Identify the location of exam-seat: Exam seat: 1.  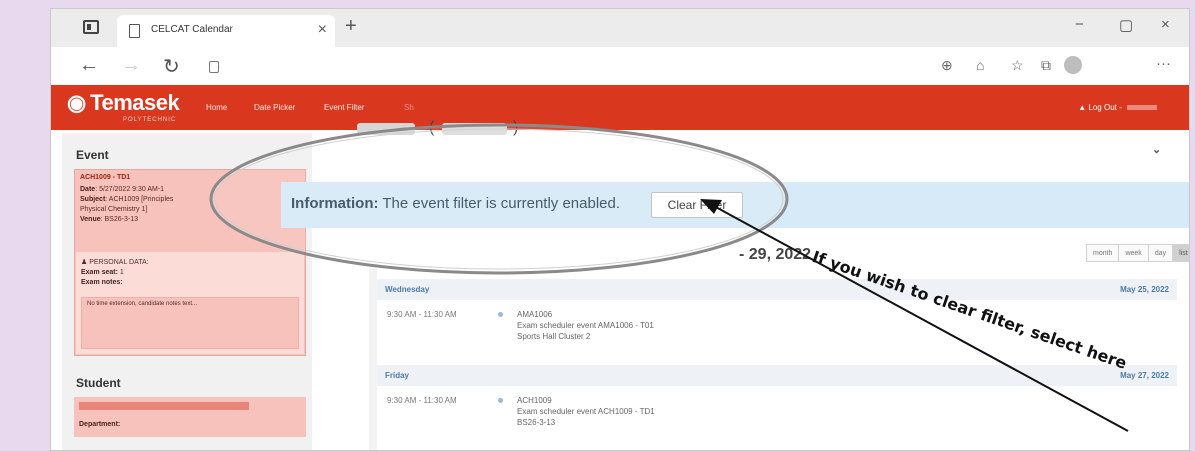
(102, 272).